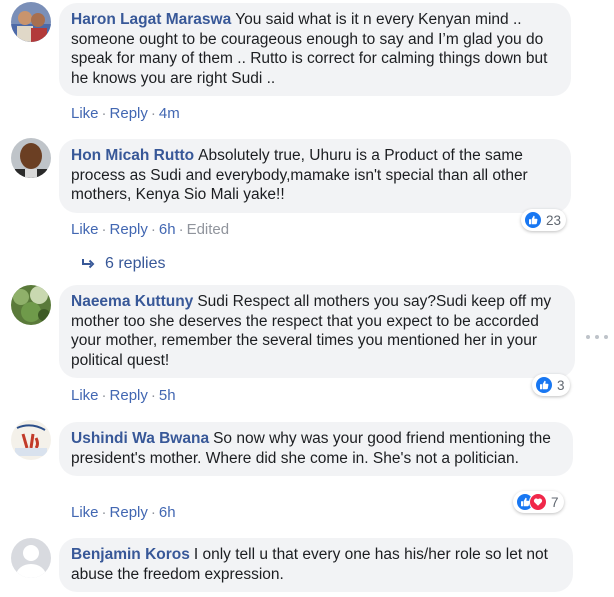  I want to click on comment-author: Hon Micah Rutto, so click(132, 155).